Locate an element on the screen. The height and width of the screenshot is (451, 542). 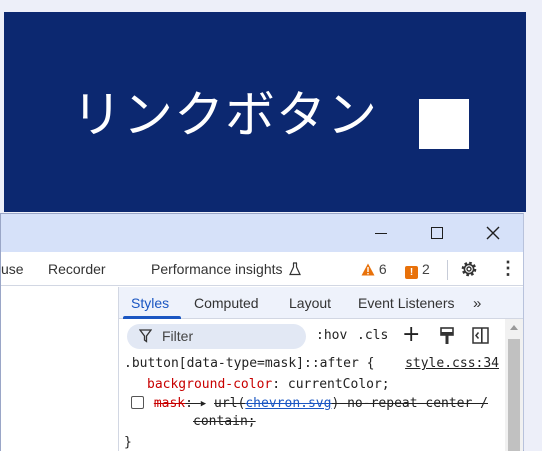
styles-scrollbar is located at coordinates (514, 385).